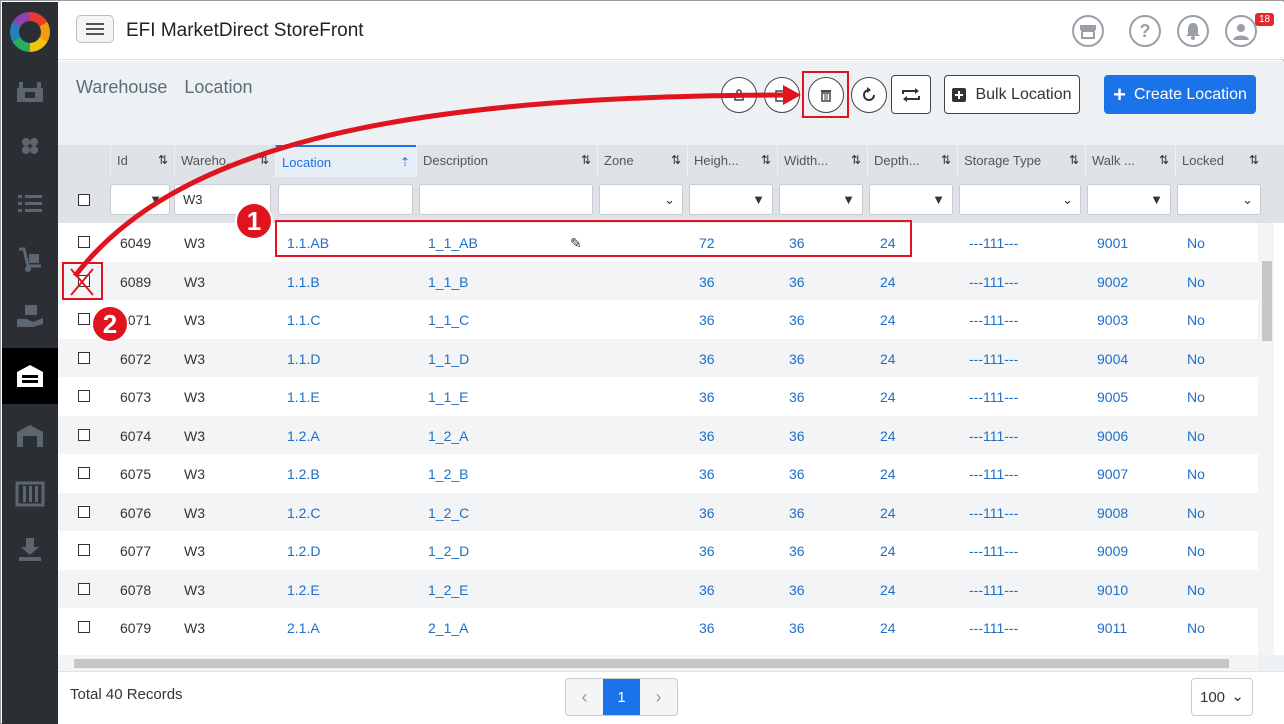 The height and width of the screenshot is (724, 1284). I want to click on next-page-button: ›, so click(658, 697).